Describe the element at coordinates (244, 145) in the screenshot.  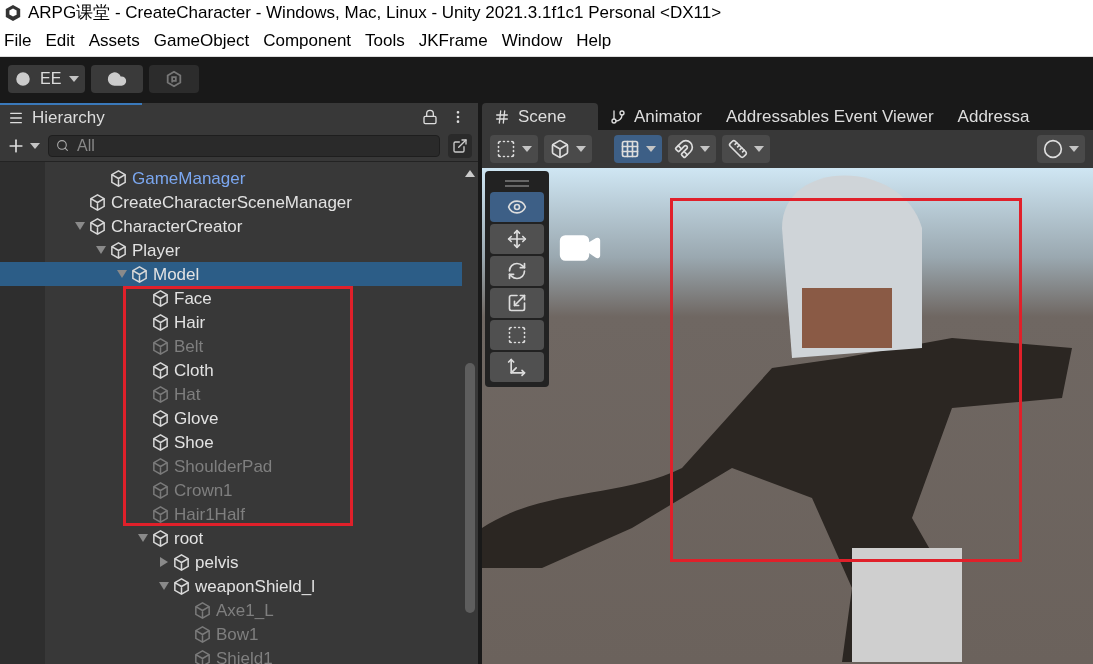
I see `search-field: All` at that location.